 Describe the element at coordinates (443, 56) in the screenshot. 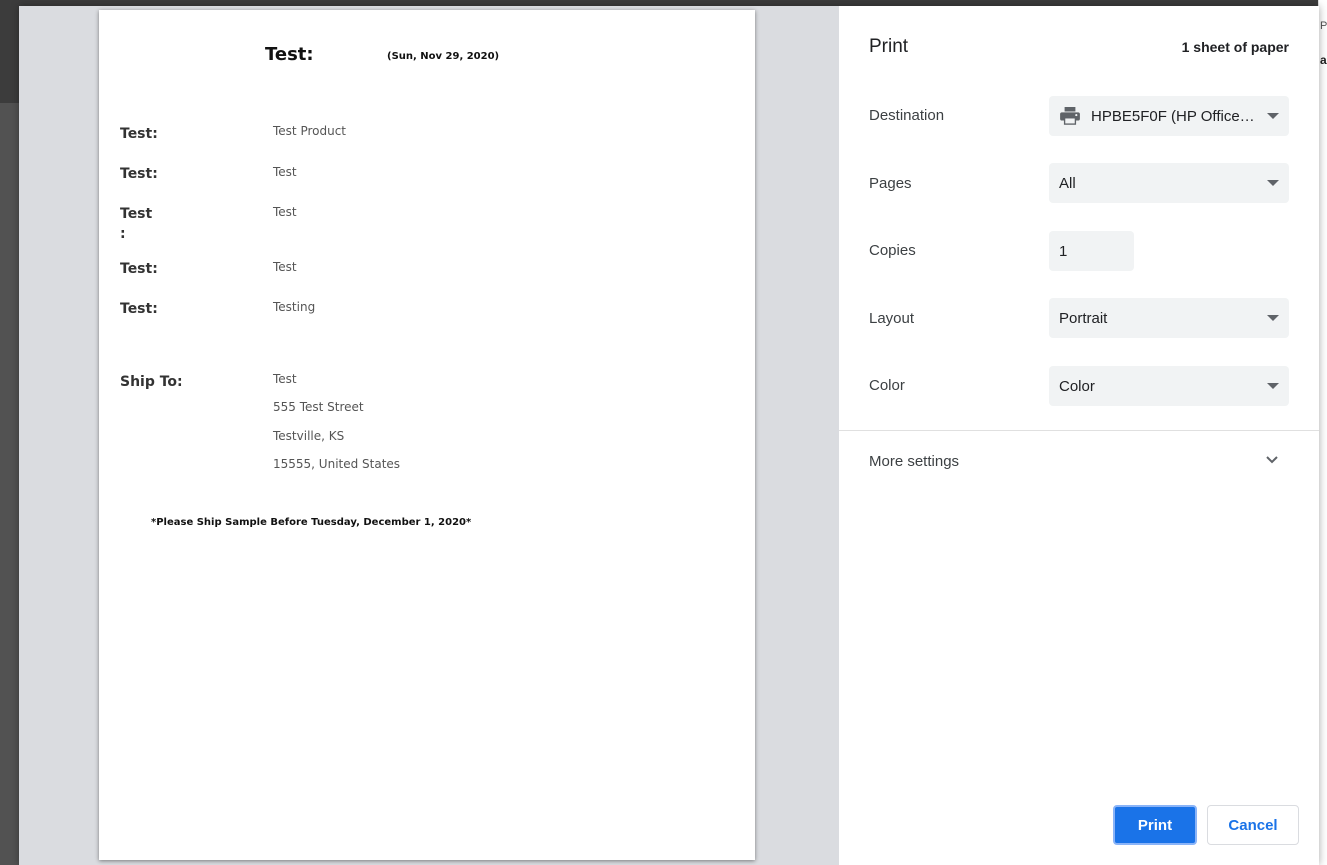

I see `doc-date: (Sun, Nov 29, 2020)` at that location.